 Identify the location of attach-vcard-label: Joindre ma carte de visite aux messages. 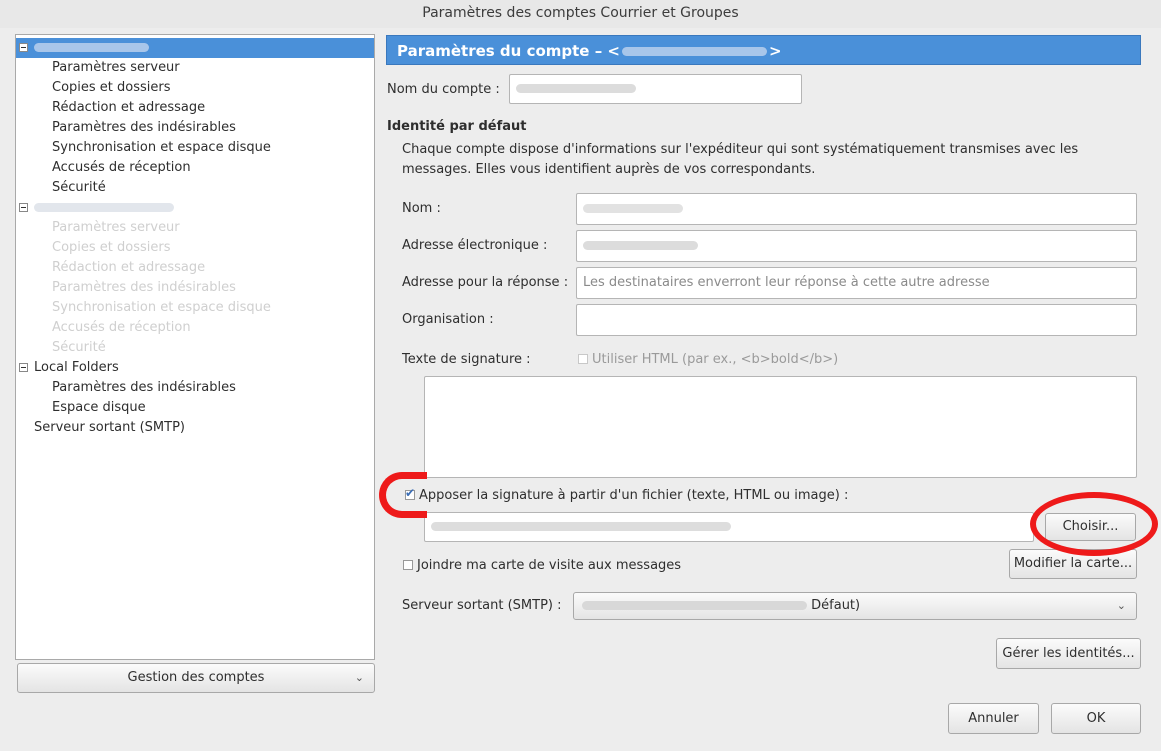
(549, 565).